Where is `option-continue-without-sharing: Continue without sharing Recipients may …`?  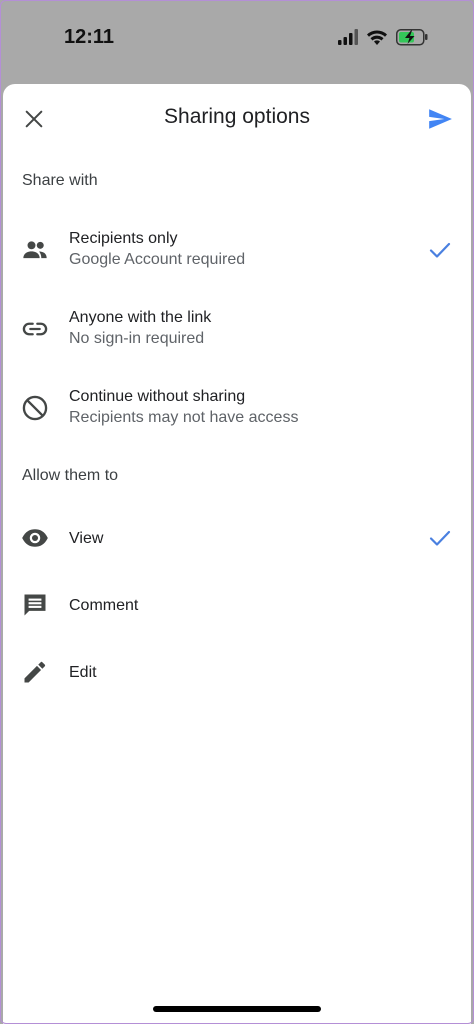
option-continue-without-sharing: Continue without sharing Recipients may … is located at coordinates (237, 407).